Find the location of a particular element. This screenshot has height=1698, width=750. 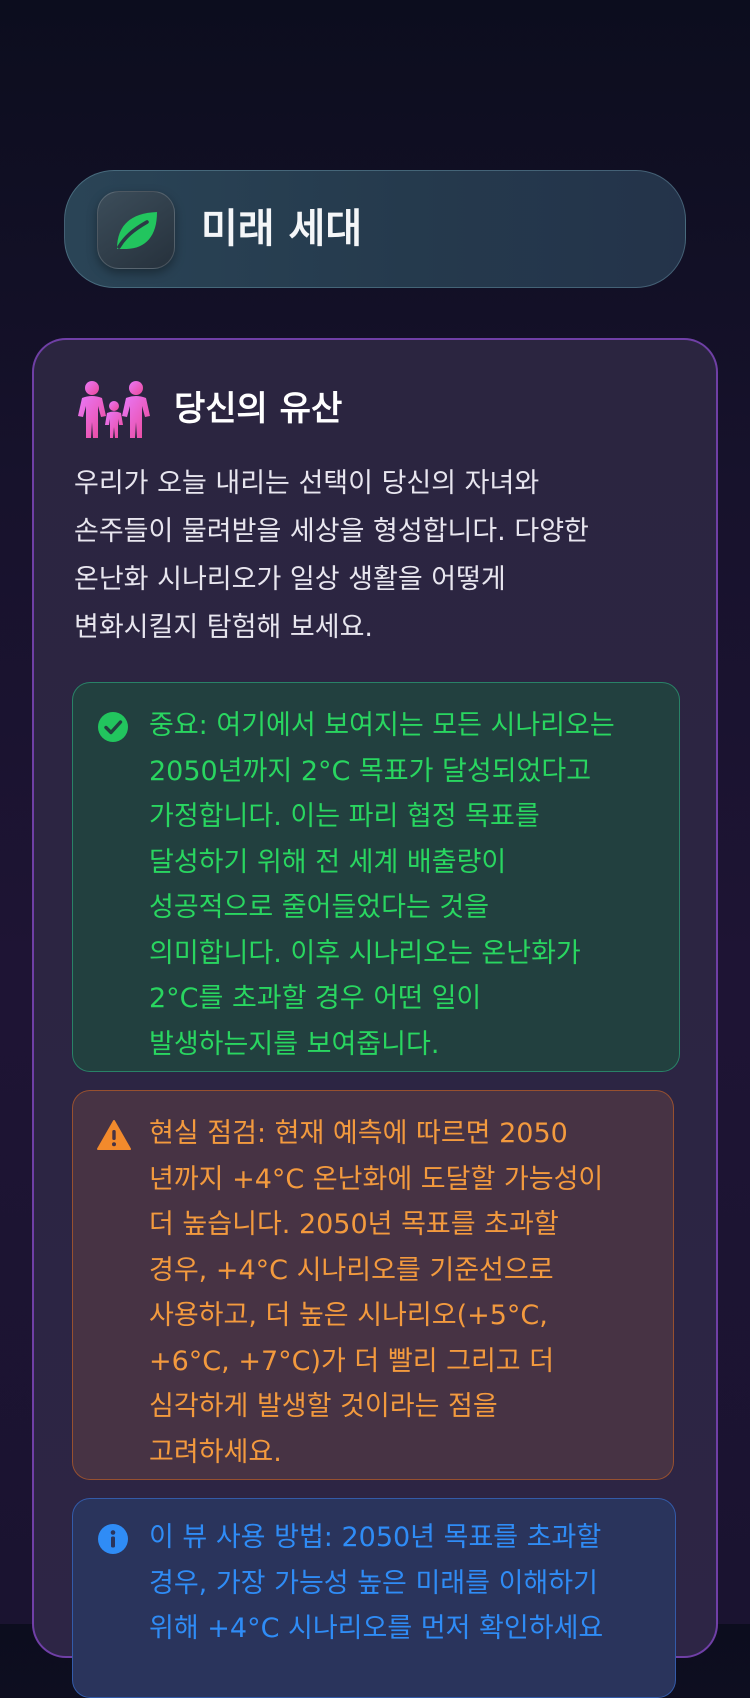

description-line: 온난화 시나리오가 일상 생활을 어떻게 is located at coordinates (290, 579).